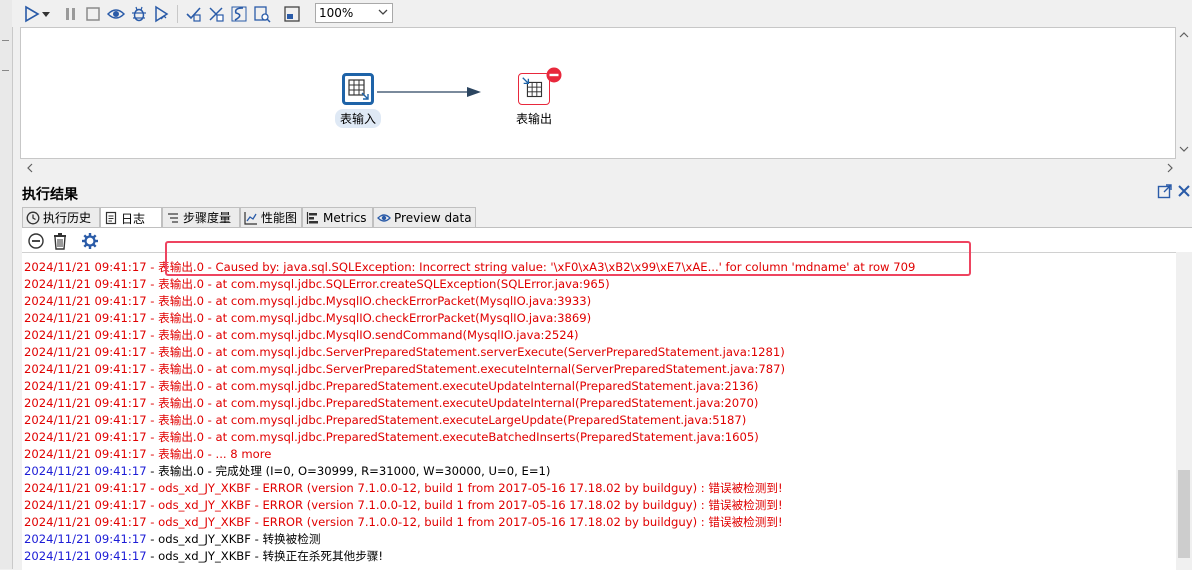 Image resolution: width=1192 pixels, height=570 pixels. I want to click on run-dropdown-icon, so click(46, 14).